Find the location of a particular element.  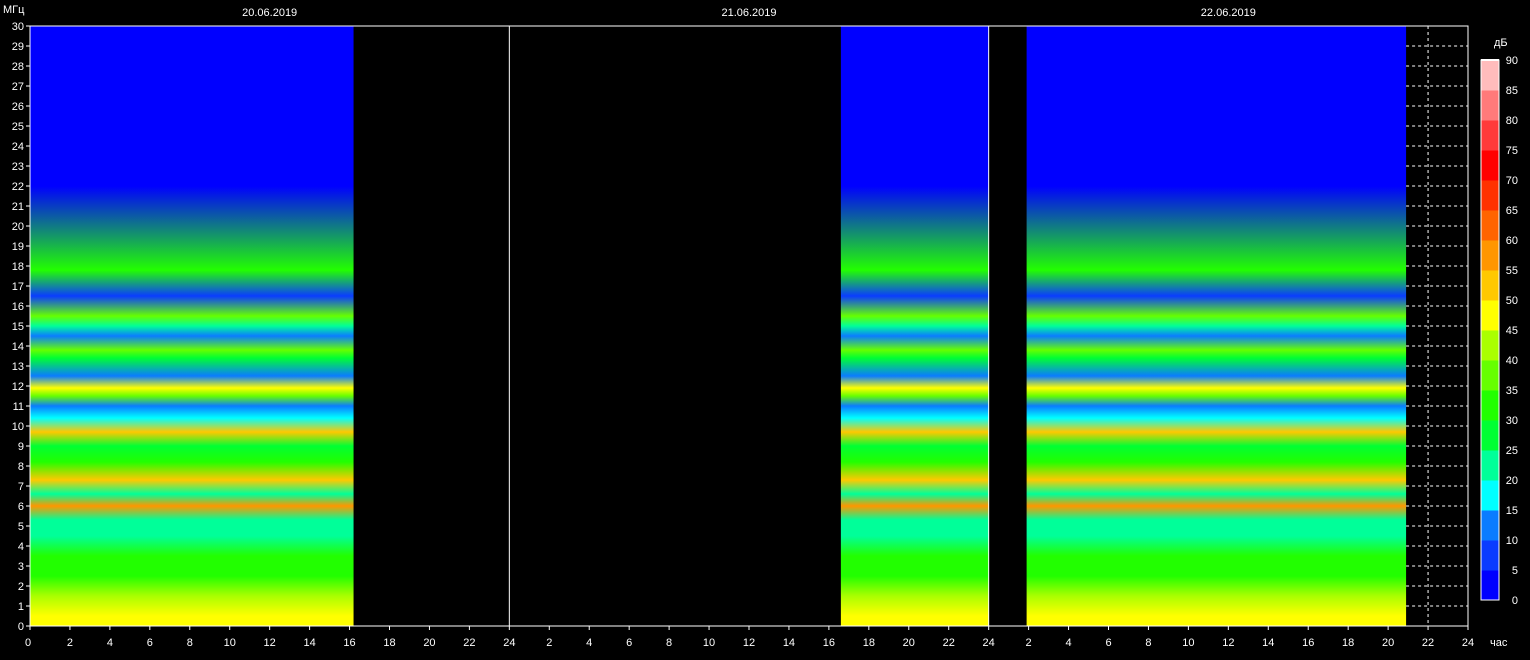

y-tick-label: 17 is located at coordinates (18, 287).